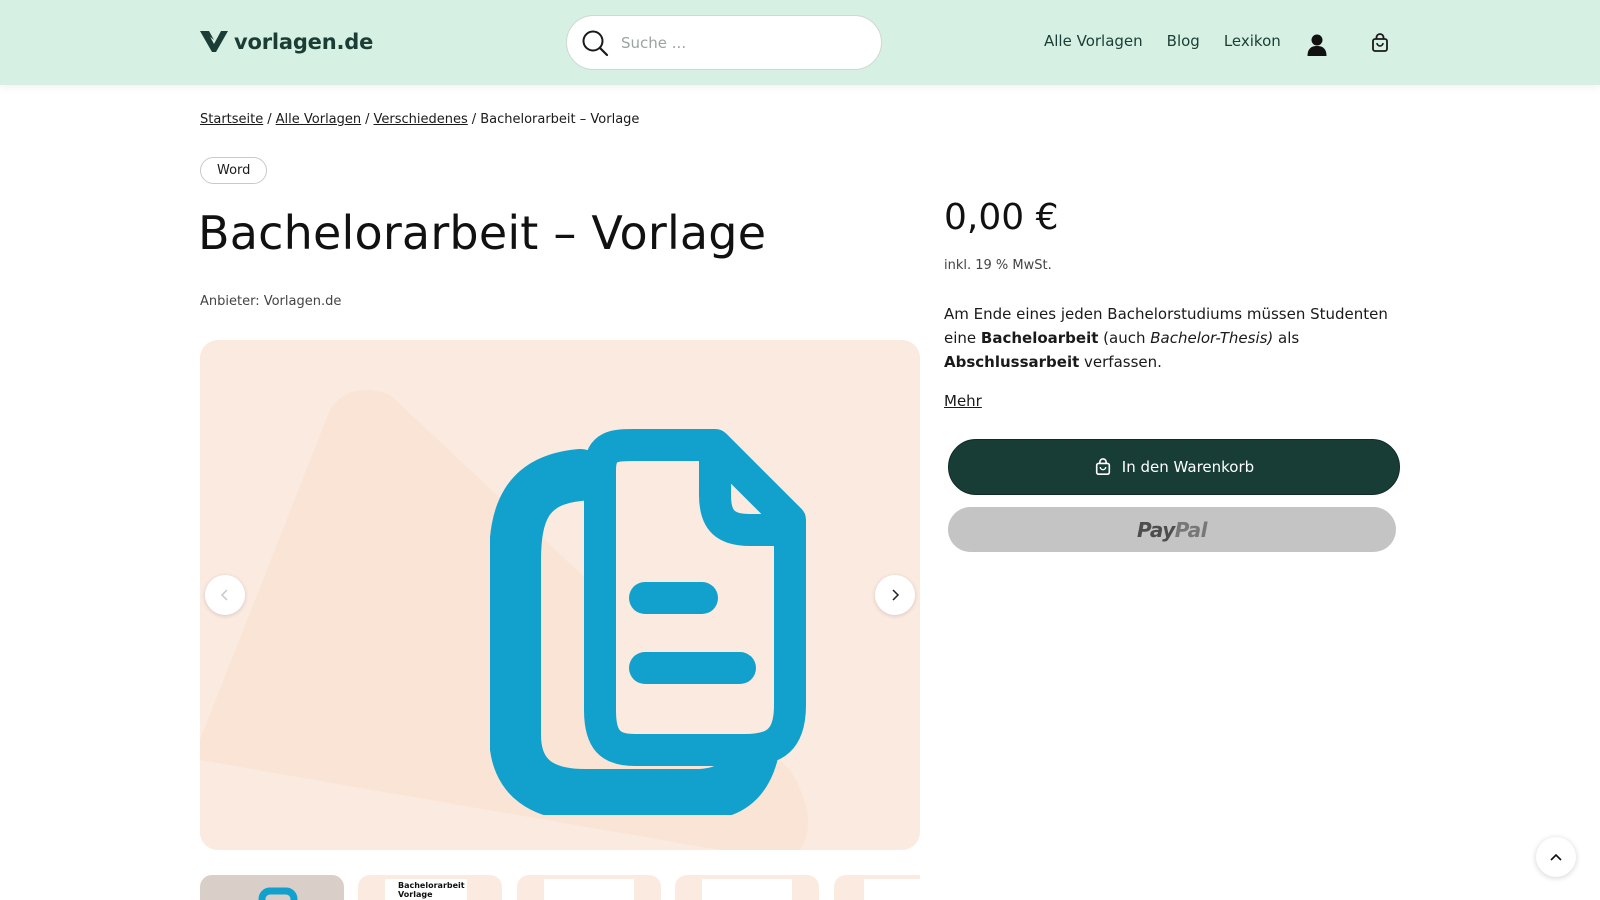 The width and height of the screenshot is (1600, 900). What do you see at coordinates (271, 301) in the screenshot?
I see `product-vendor: Anbieter: Vorlagen.de` at bounding box center [271, 301].